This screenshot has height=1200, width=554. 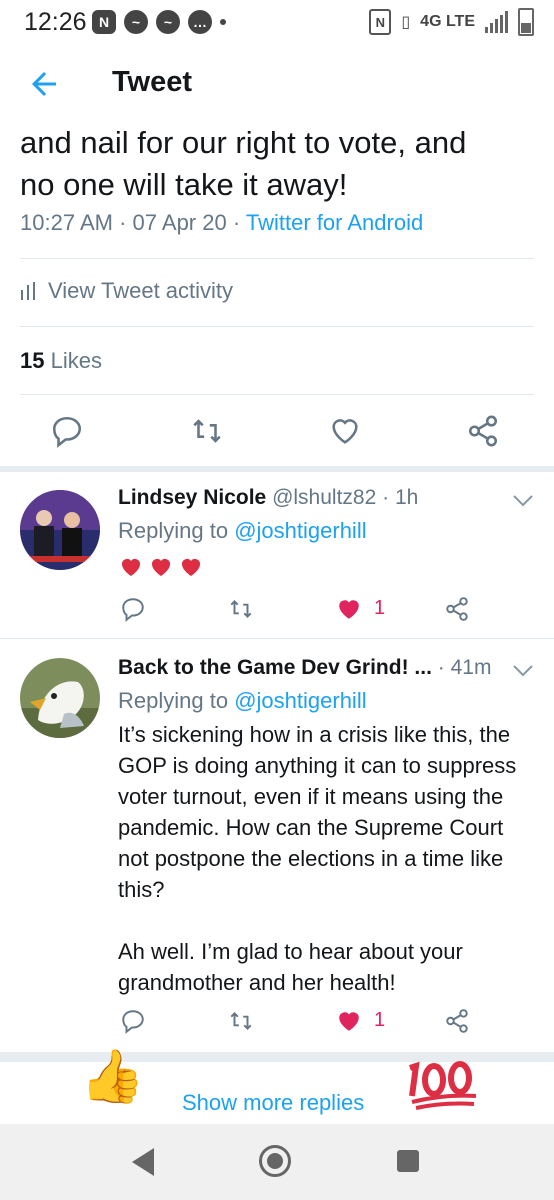 I want to click on more-notifications-icon, so click(x=223, y=22).